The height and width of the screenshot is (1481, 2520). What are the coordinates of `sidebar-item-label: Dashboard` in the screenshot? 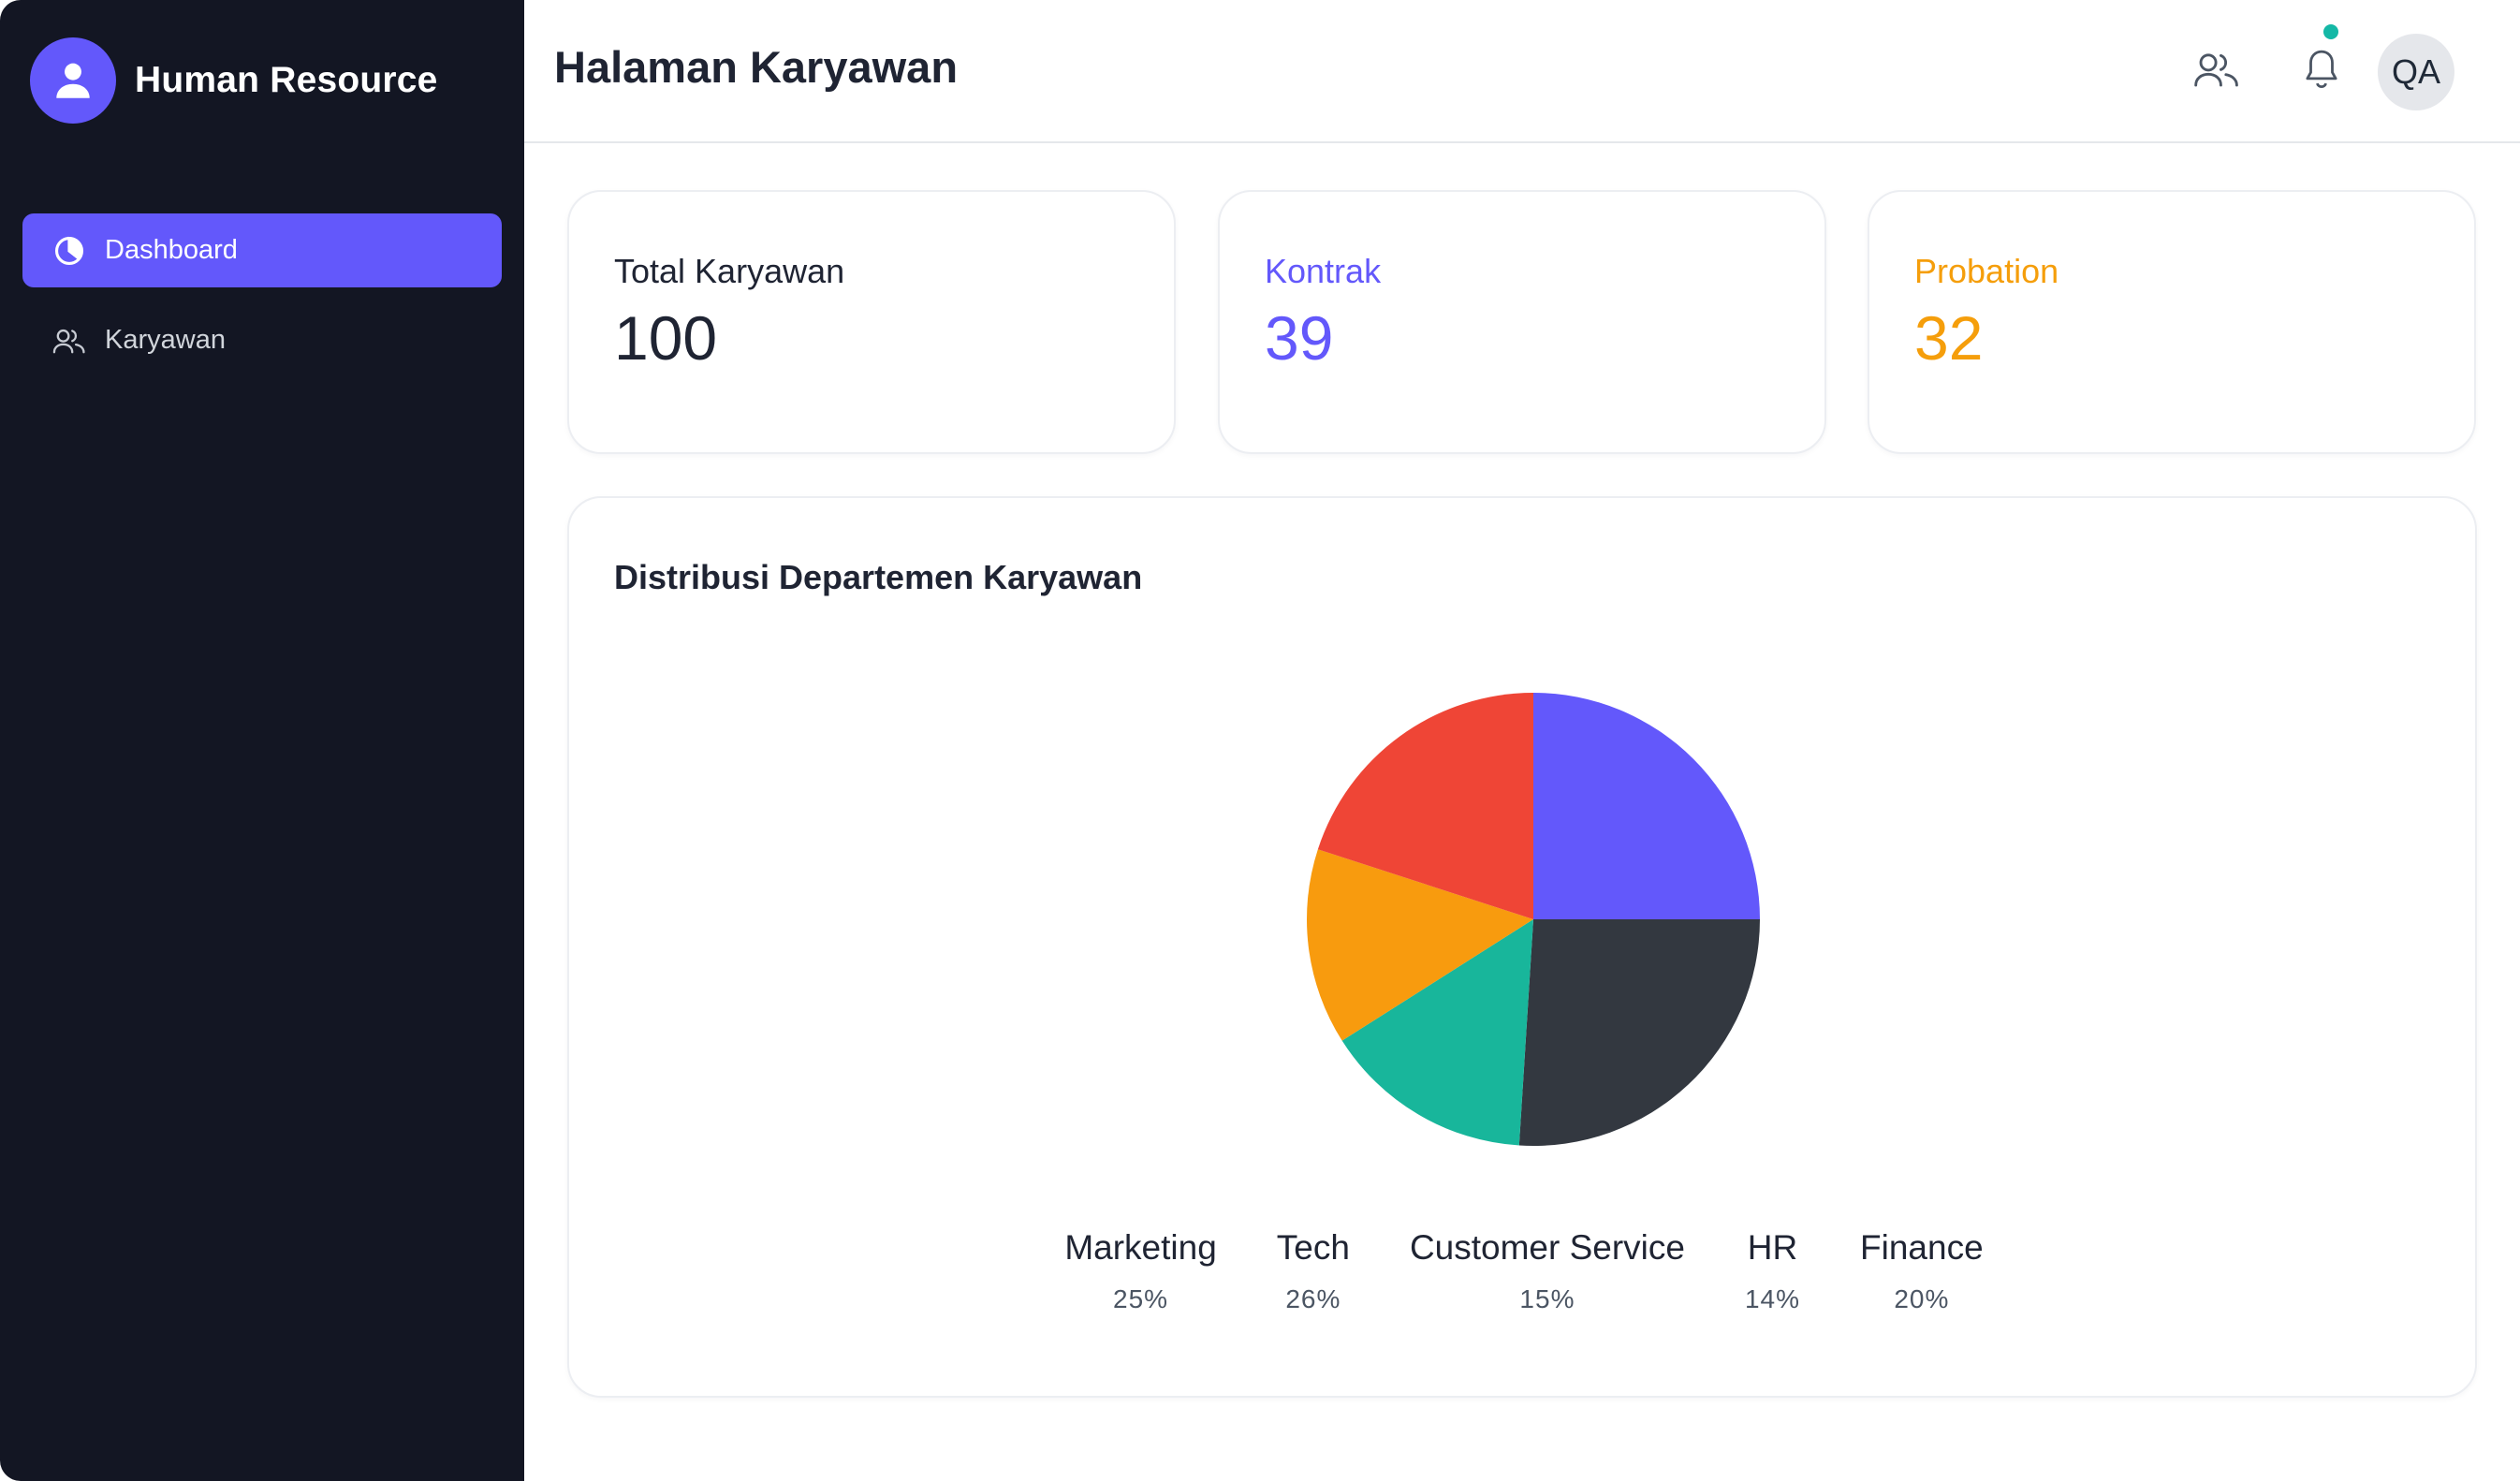 It's located at (171, 250).